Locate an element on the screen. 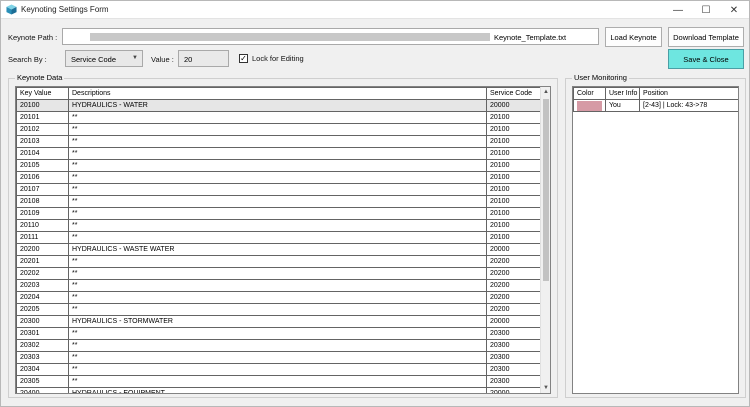 Image resolution: width=750 pixels, height=407 pixels. cell-key-value: 20305 is located at coordinates (42, 381).